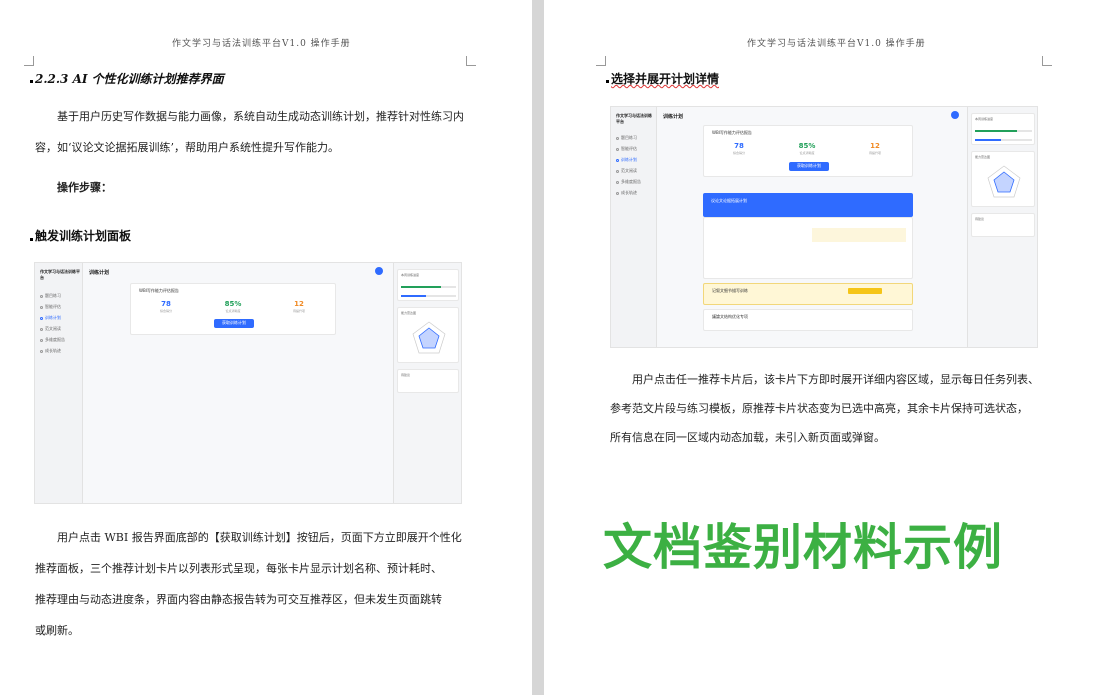 The width and height of the screenshot is (1107, 695). Describe the element at coordinates (238, 568) in the screenshot. I see `body-line: 推荐面板，三个推荐计划卡片以列表形式呈现，每张卡片显示计划名称、预计耗时、` at that location.